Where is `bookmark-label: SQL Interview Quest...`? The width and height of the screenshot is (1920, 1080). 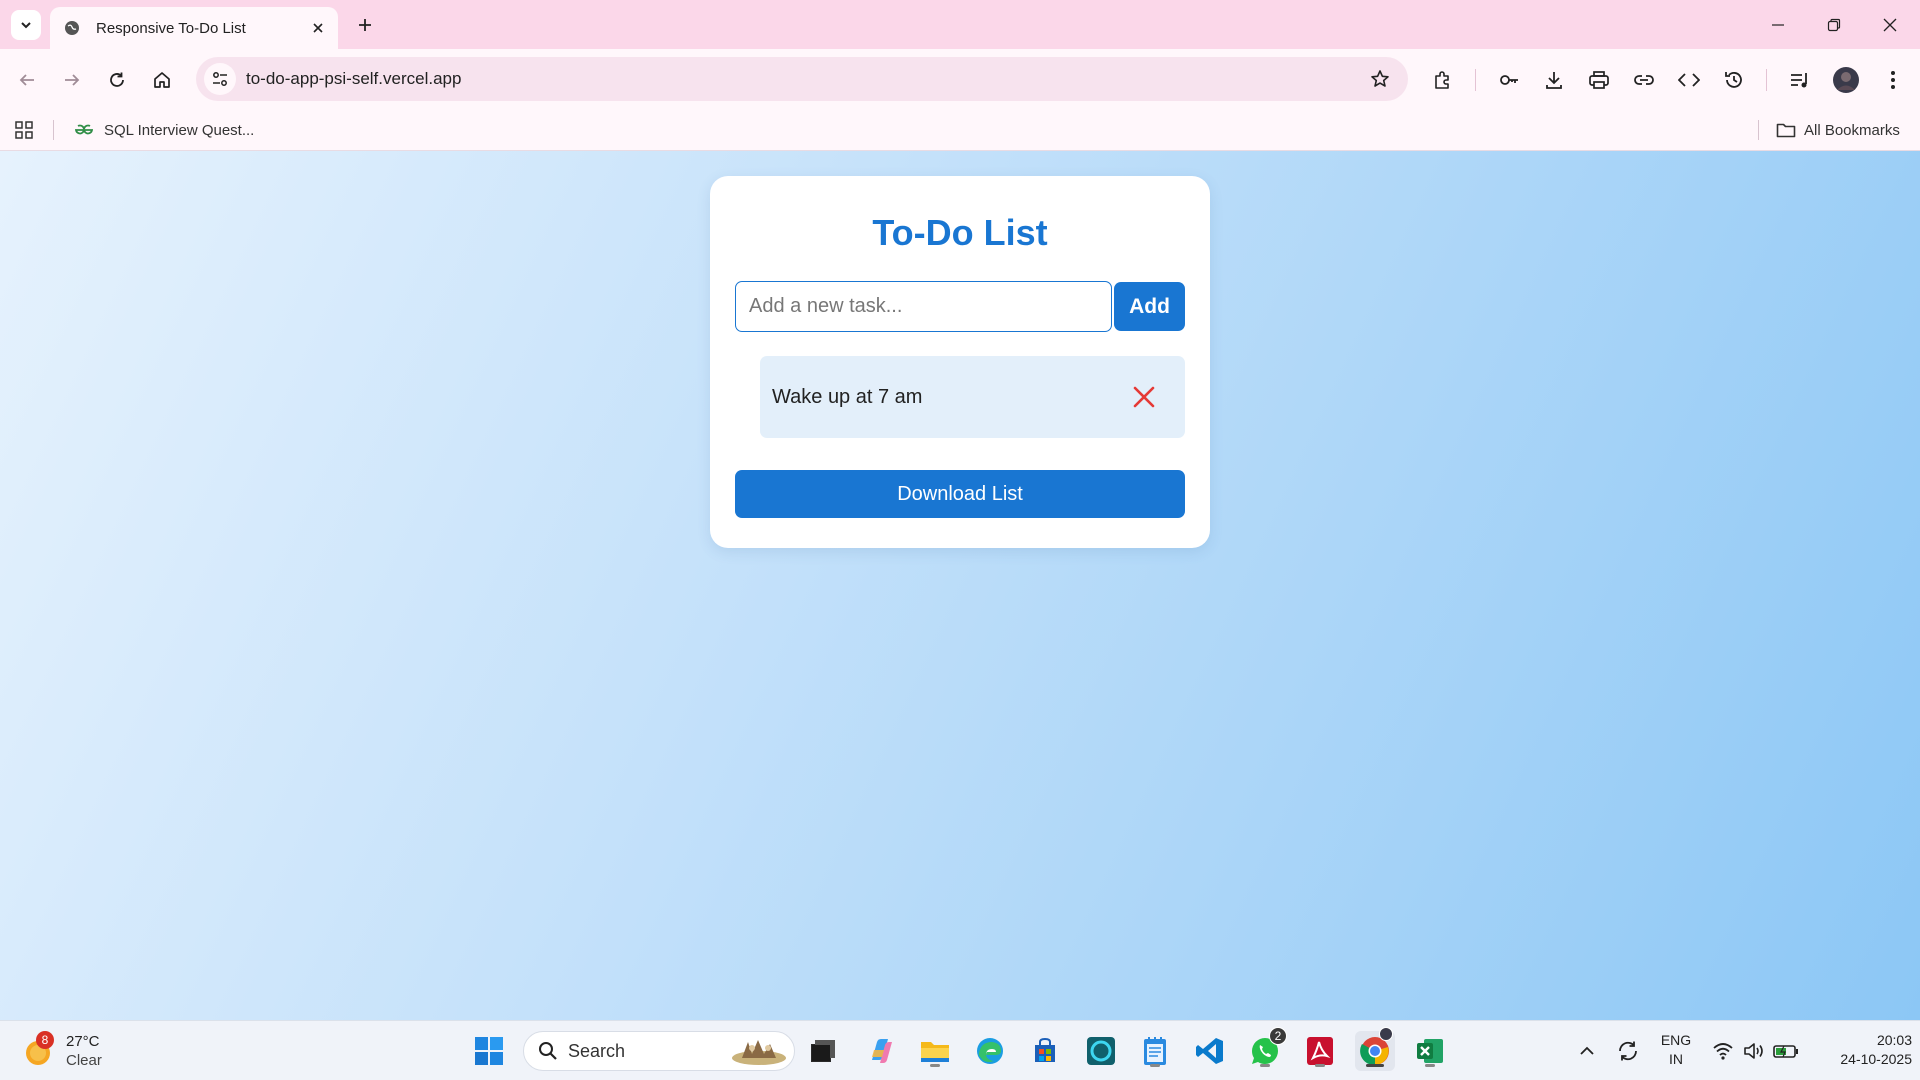
bookmark-label: SQL Interview Quest... is located at coordinates (179, 130).